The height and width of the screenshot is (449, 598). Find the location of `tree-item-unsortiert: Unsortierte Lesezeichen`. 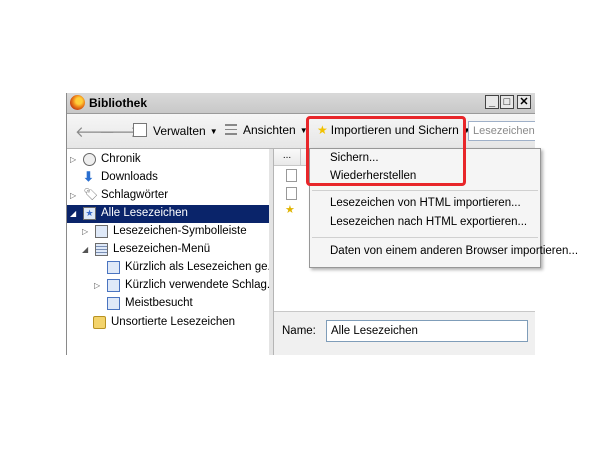

tree-item-unsortiert: Unsortierte Lesezeichen is located at coordinates (168, 323).